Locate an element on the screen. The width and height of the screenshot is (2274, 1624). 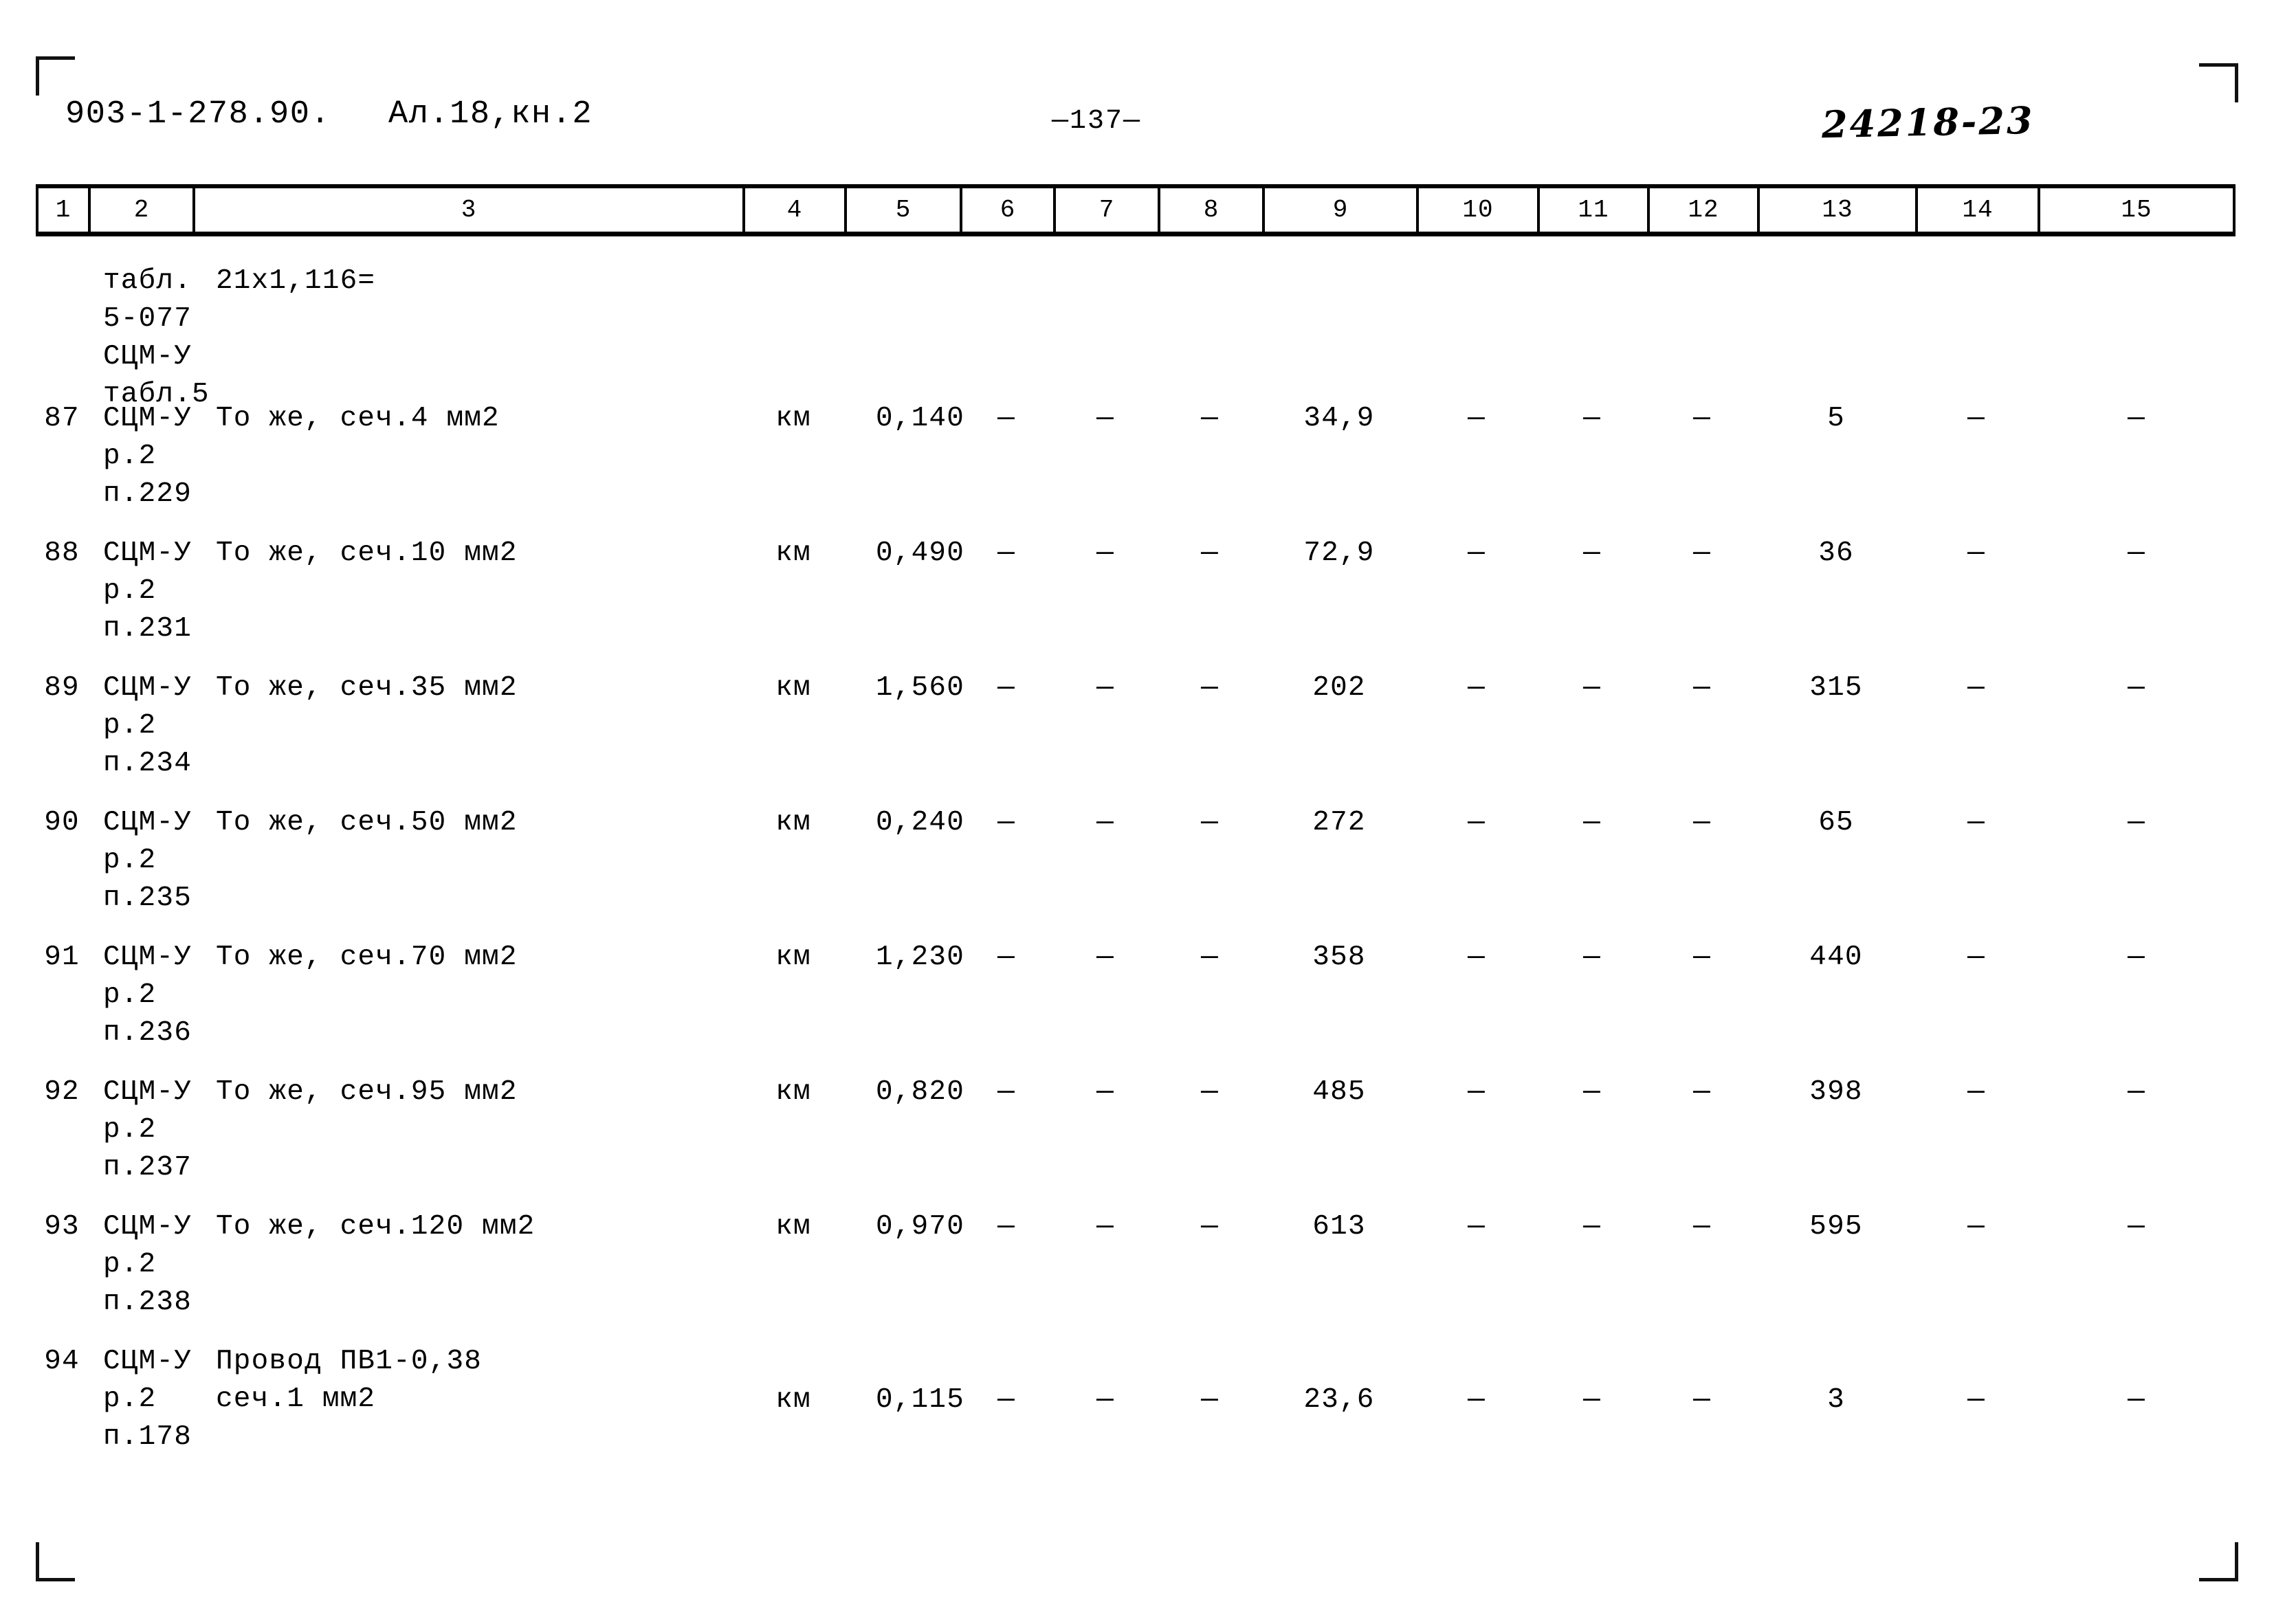
crop-mark-bottom-right is located at coordinates (2218, 1561).